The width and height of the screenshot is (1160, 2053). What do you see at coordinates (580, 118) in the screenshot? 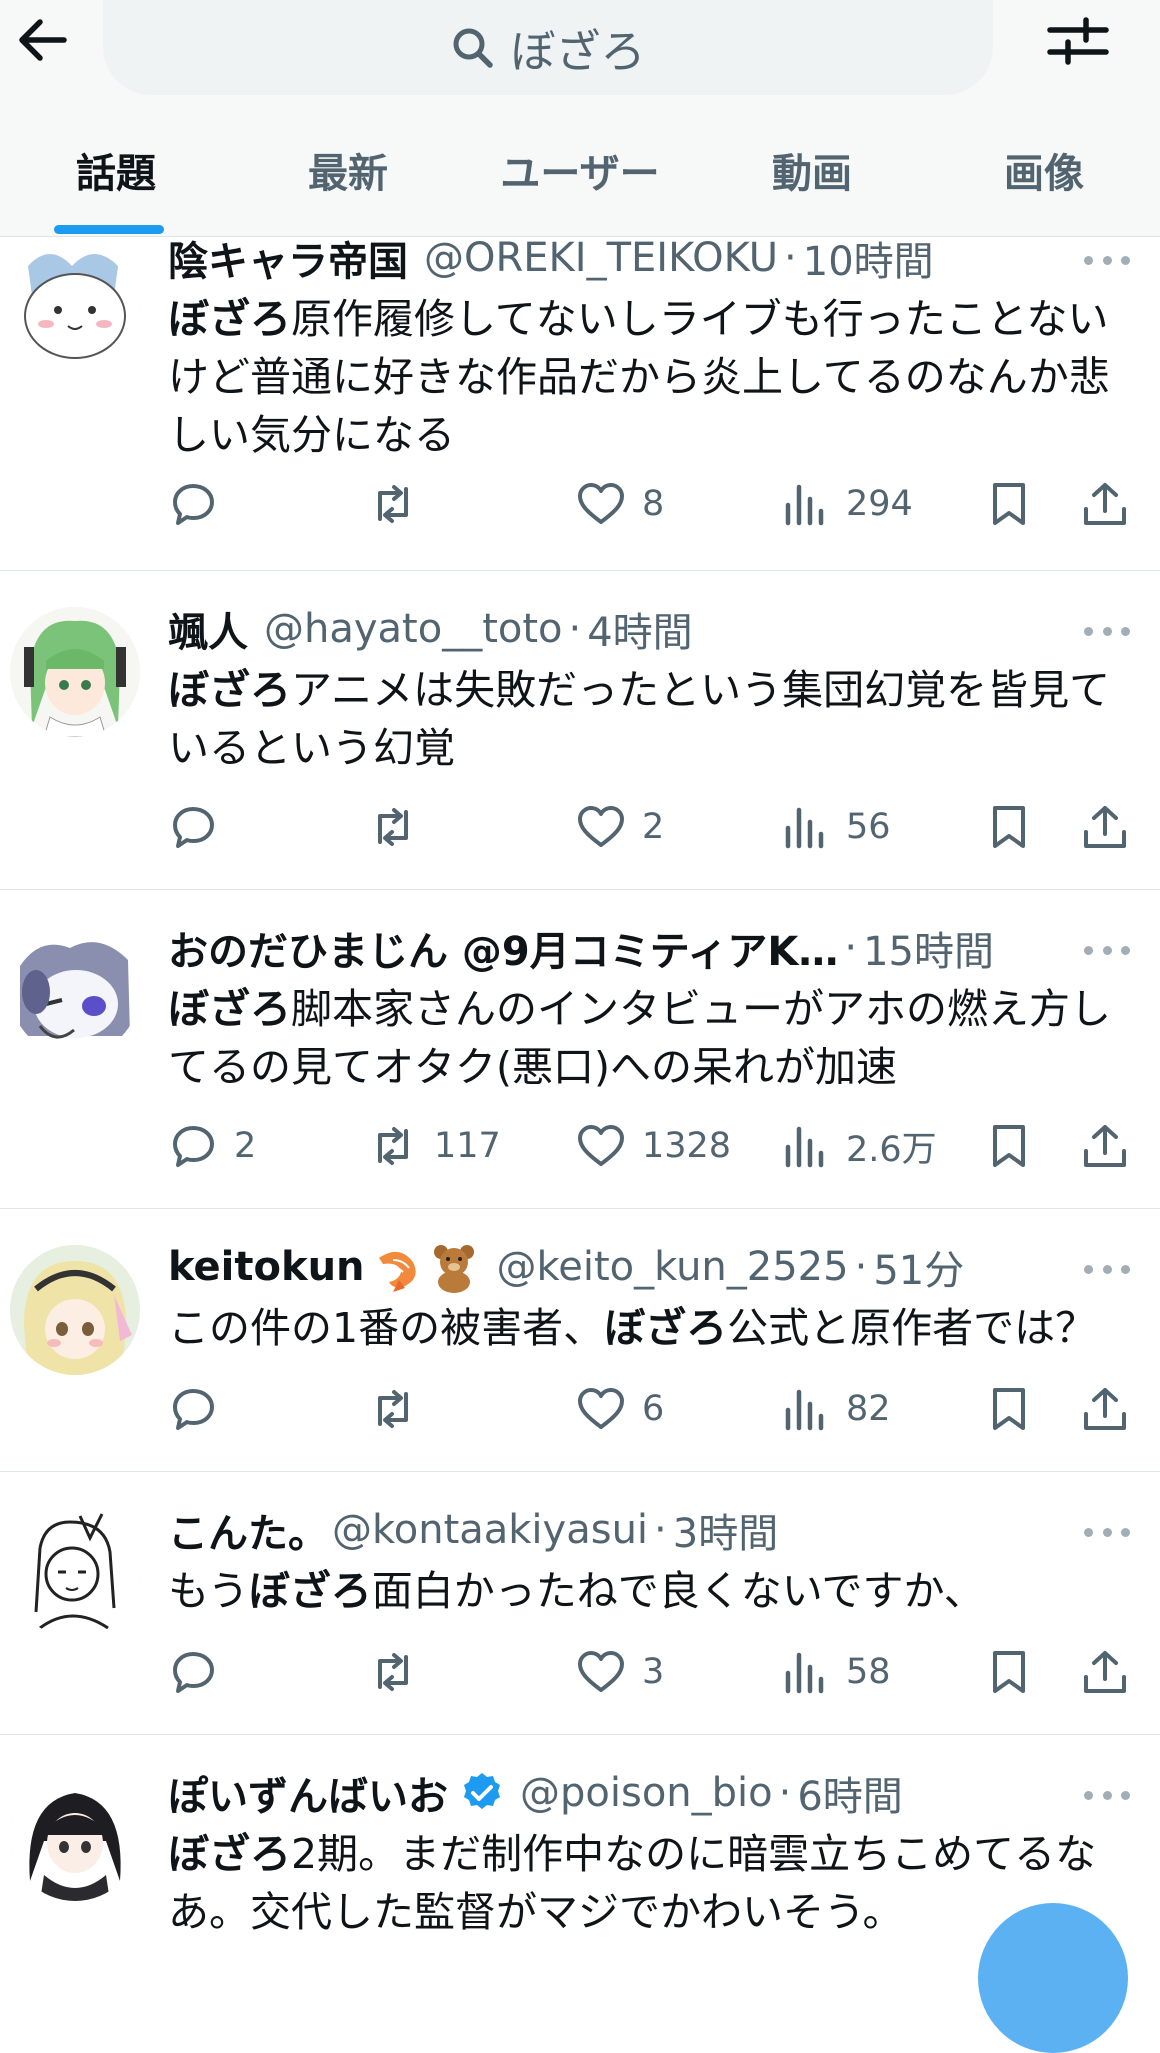
I see `search-header: ぼざろ 話題 最新 ユーザー 動画 画像` at bounding box center [580, 118].